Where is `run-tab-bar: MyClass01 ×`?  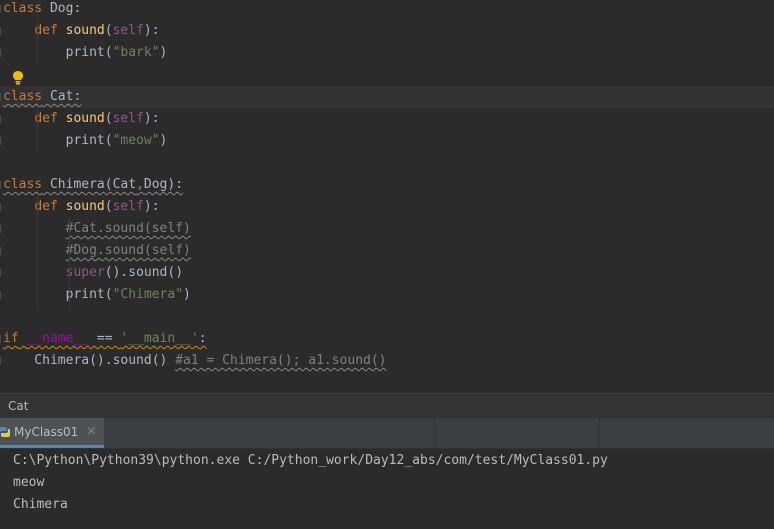
run-tab-bar: MyClass01 × is located at coordinates (387, 433).